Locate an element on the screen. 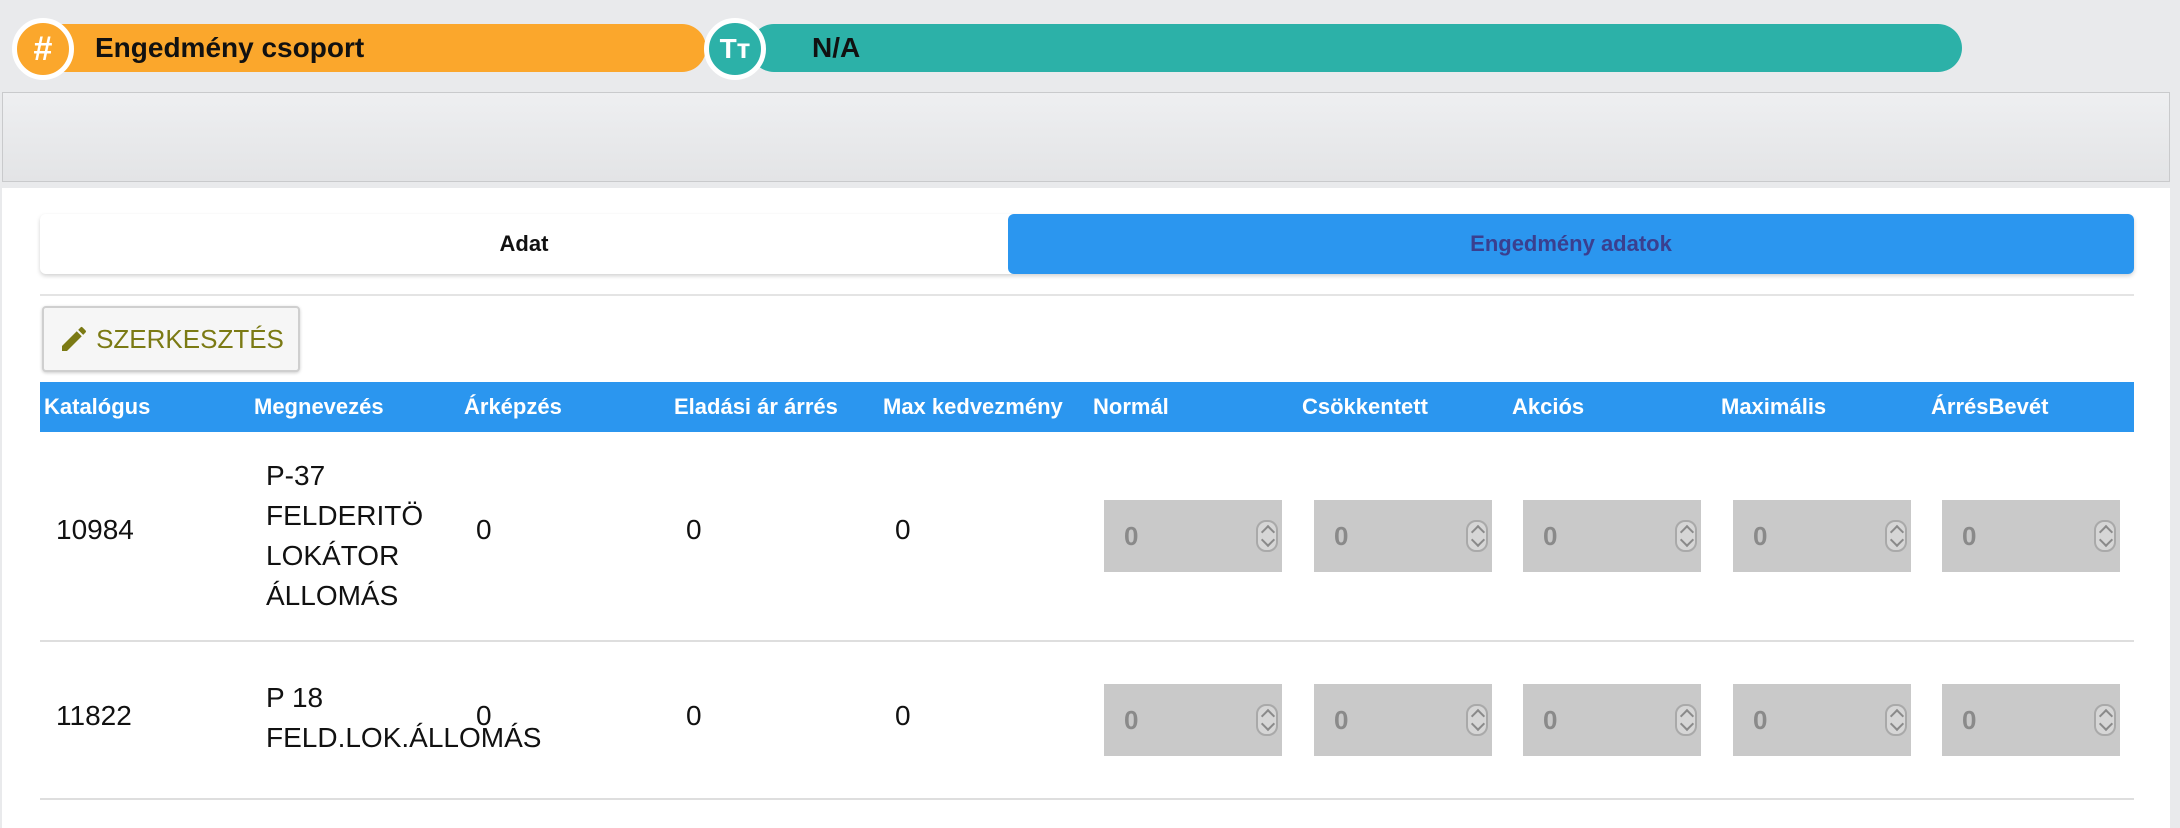  col-eladasi-ar-arres: Eladási ár árrés is located at coordinates (756, 407).